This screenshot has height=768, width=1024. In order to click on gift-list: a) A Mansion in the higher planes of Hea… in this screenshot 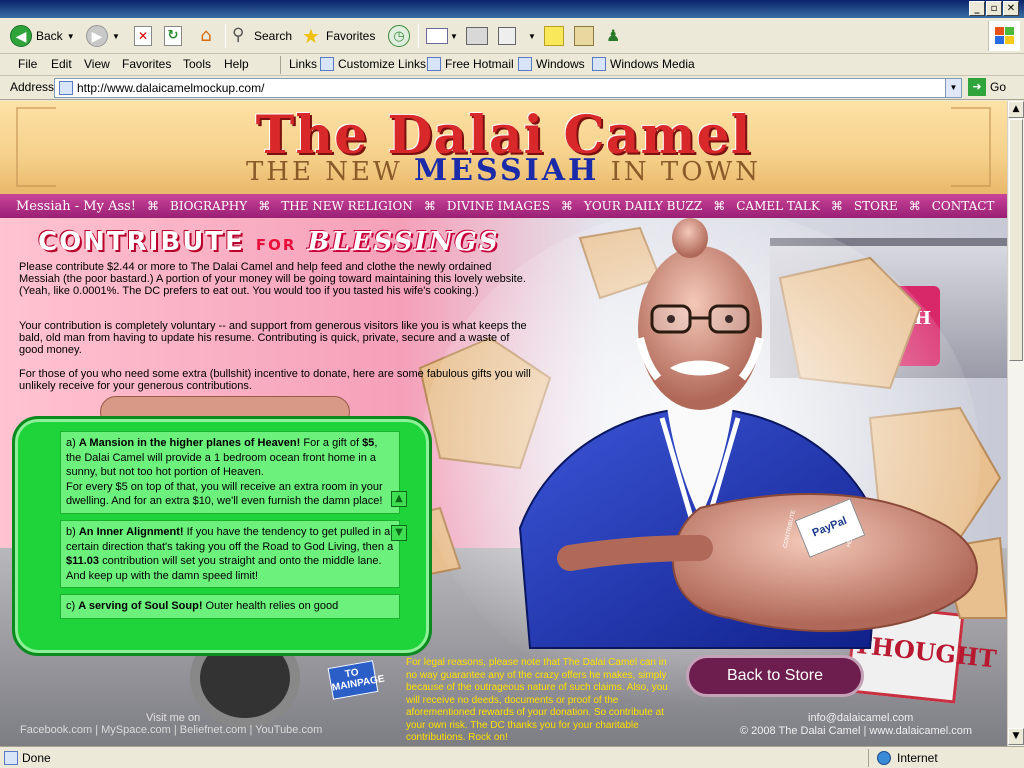, I will do `click(230, 533)`.